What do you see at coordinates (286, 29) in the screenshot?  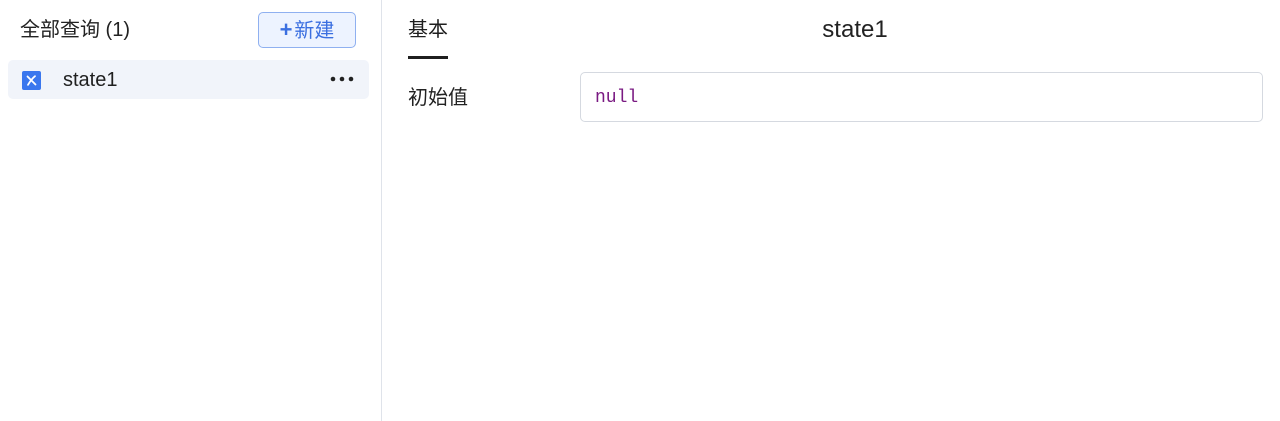 I see `plus-icon: +` at bounding box center [286, 29].